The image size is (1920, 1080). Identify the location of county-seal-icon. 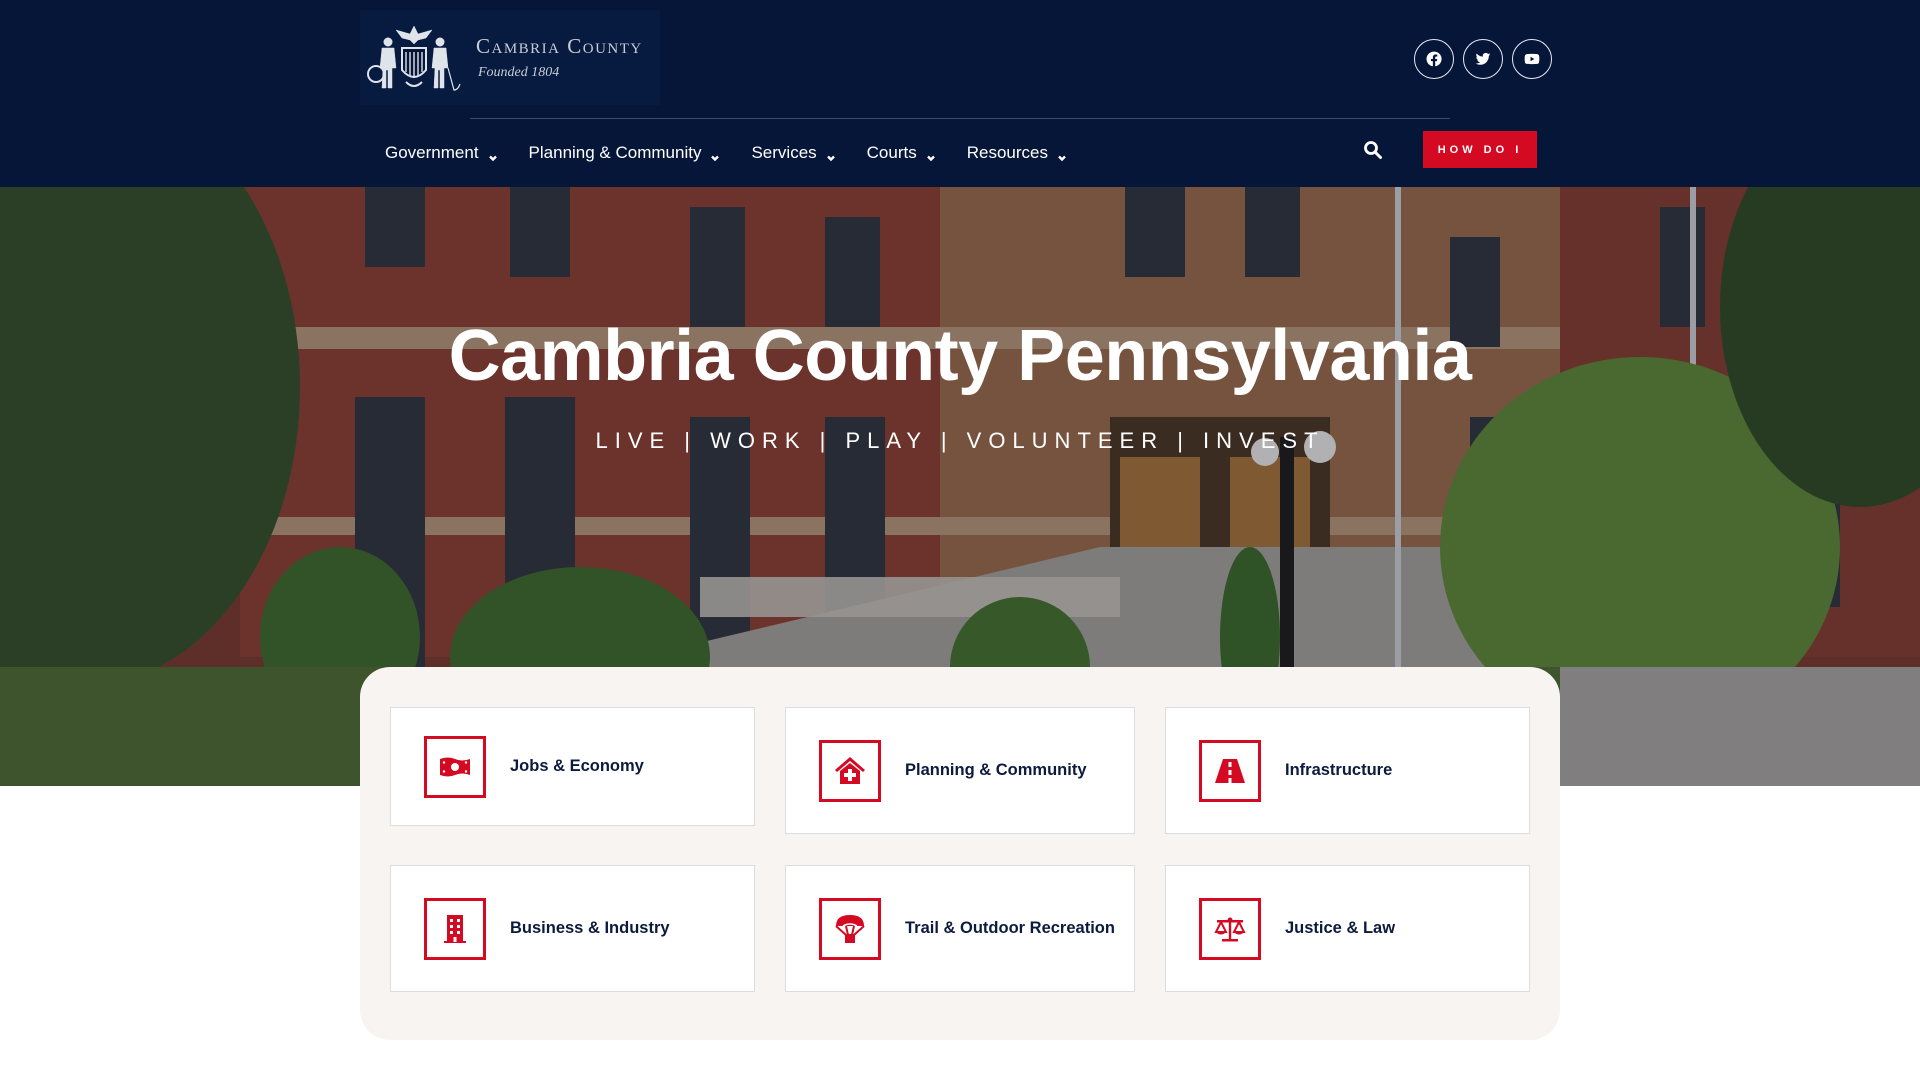
(414, 57).